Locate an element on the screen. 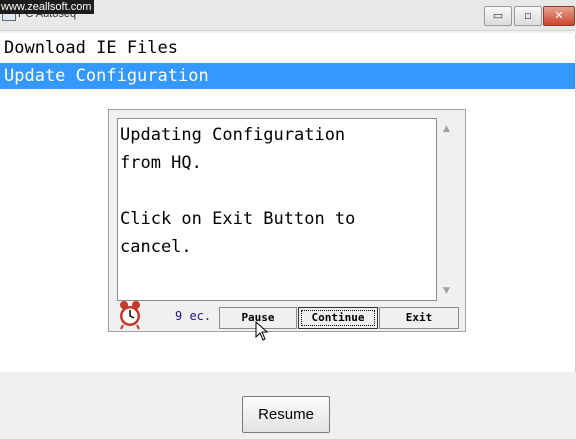 This screenshot has width=576, height=439. list-item-update-configuration: Update Configuration is located at coordinates (287, 76).